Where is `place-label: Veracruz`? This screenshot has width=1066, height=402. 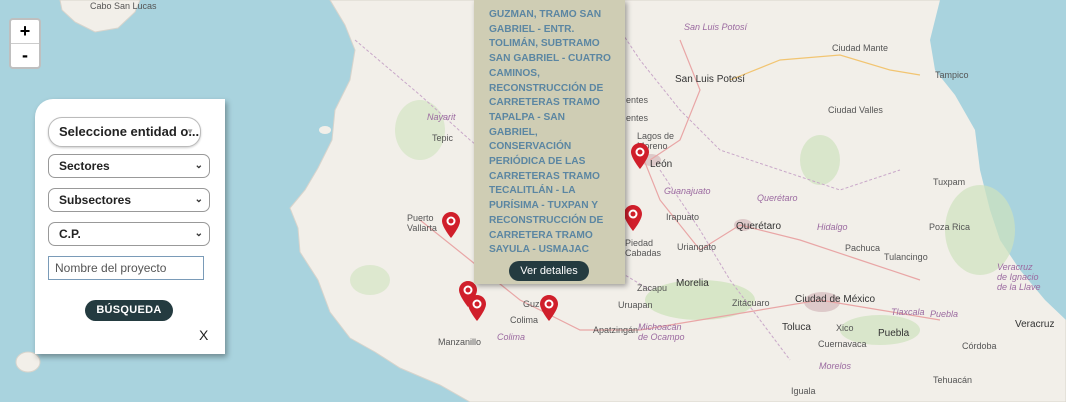
place-label: Veracruz is located at coordinates (1035, 324).